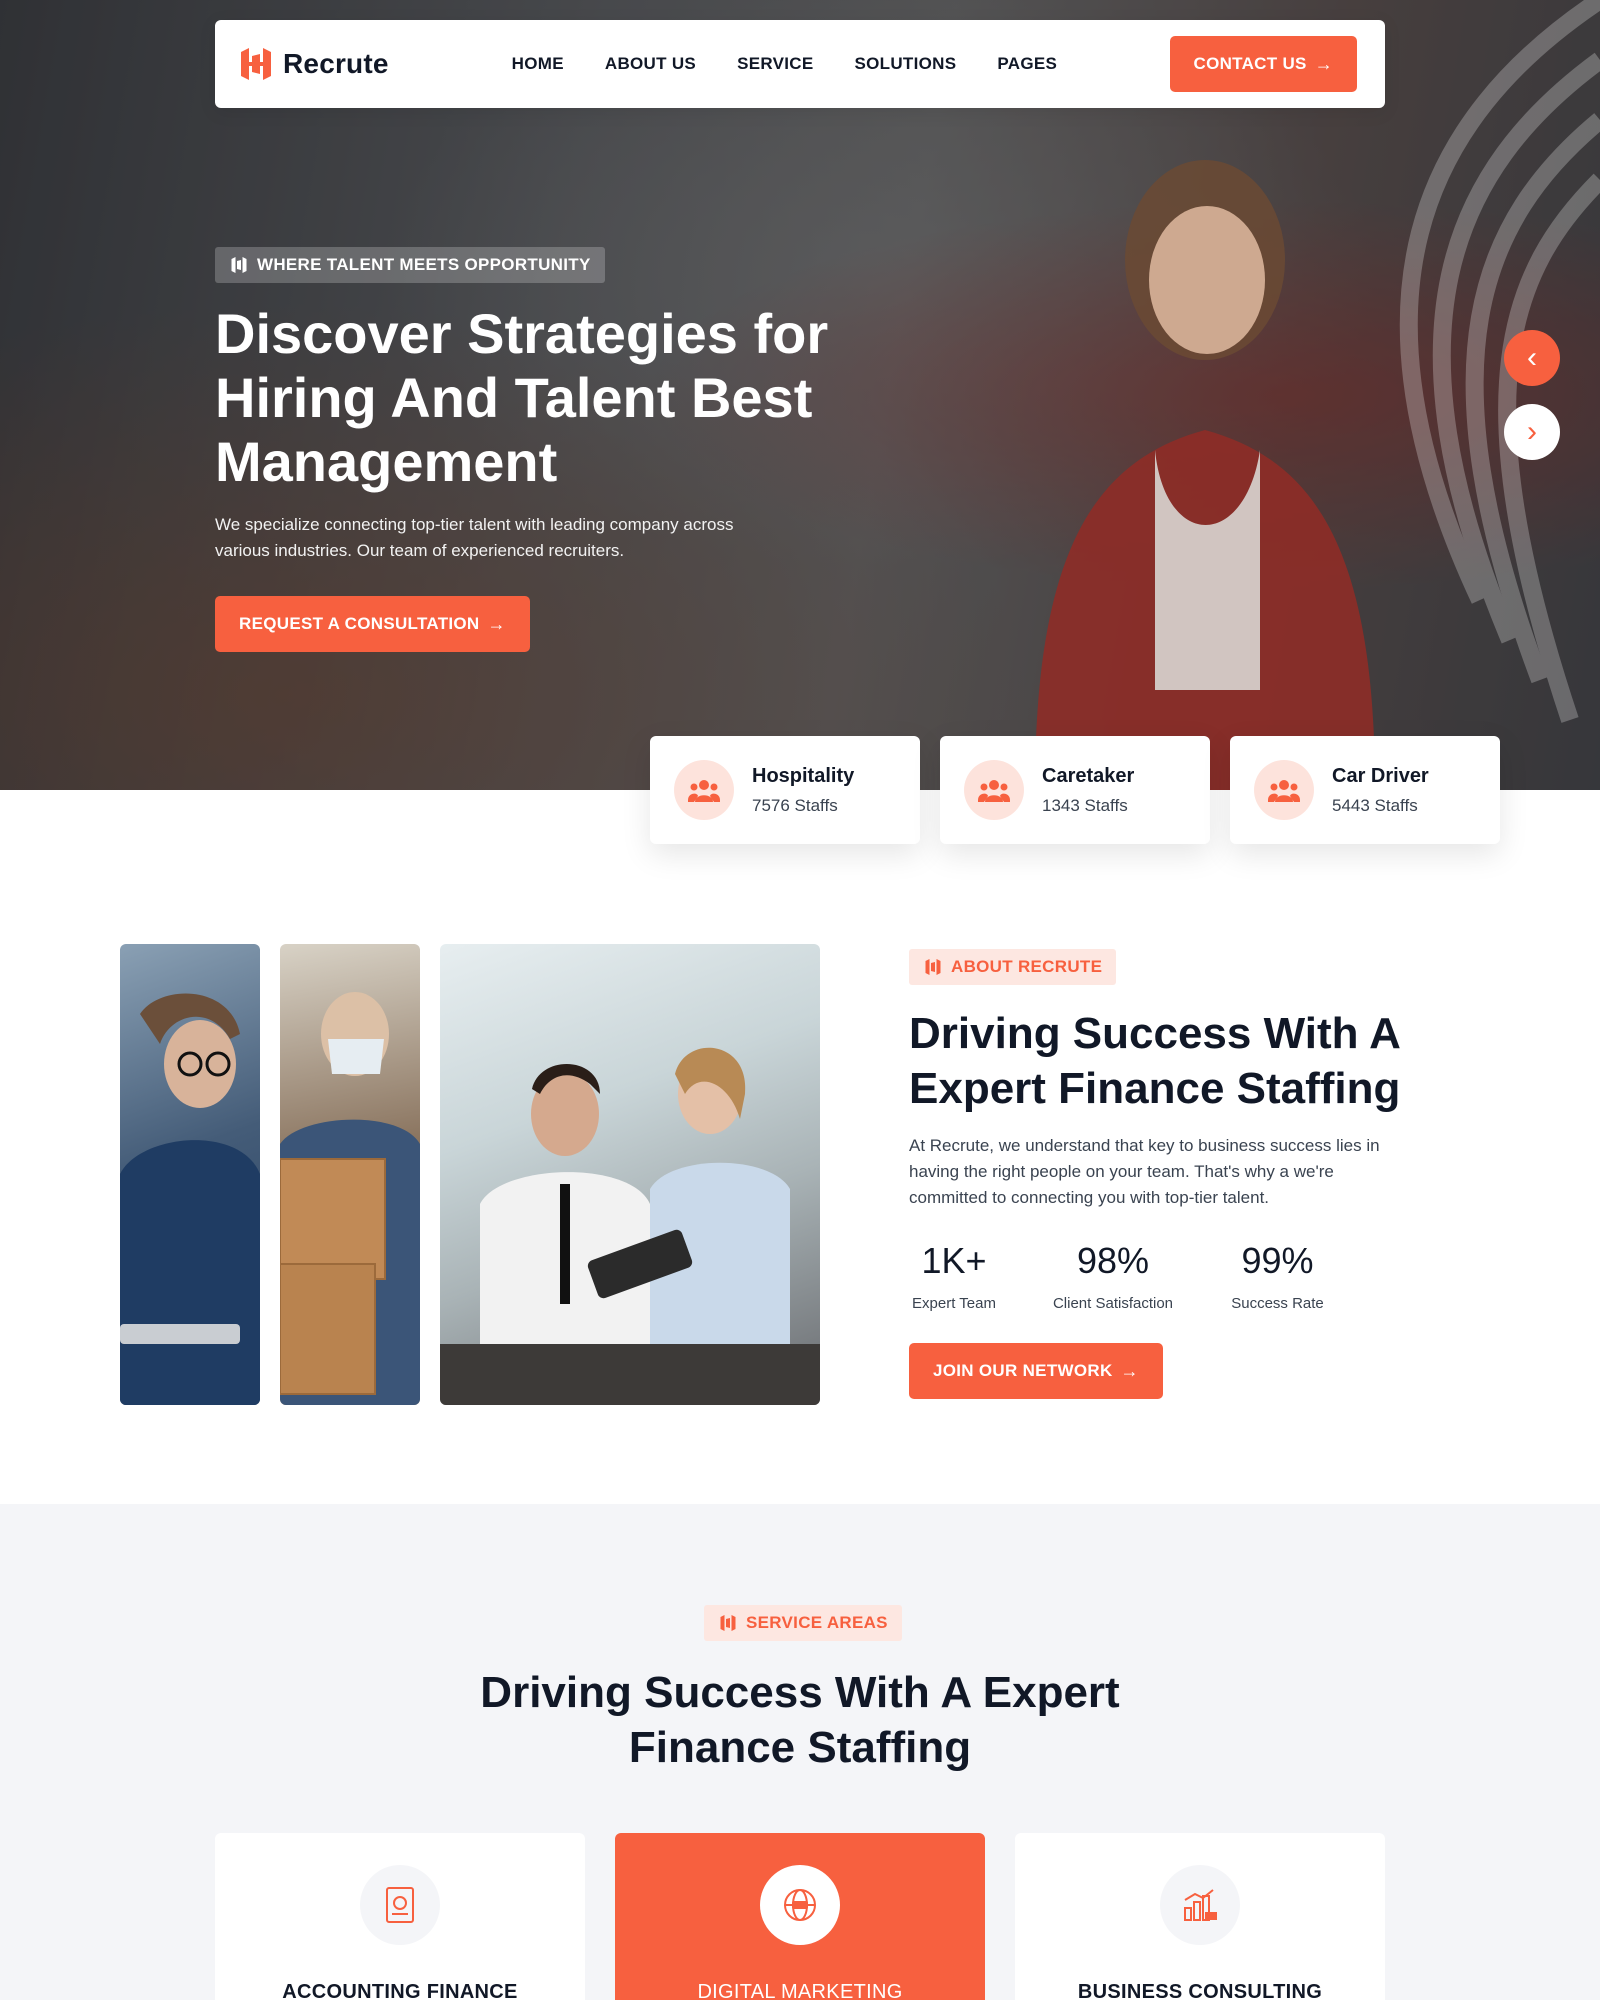  I want to click on request-consultation-button: REQUEST A CONSULTATION →, so click(372, 624).